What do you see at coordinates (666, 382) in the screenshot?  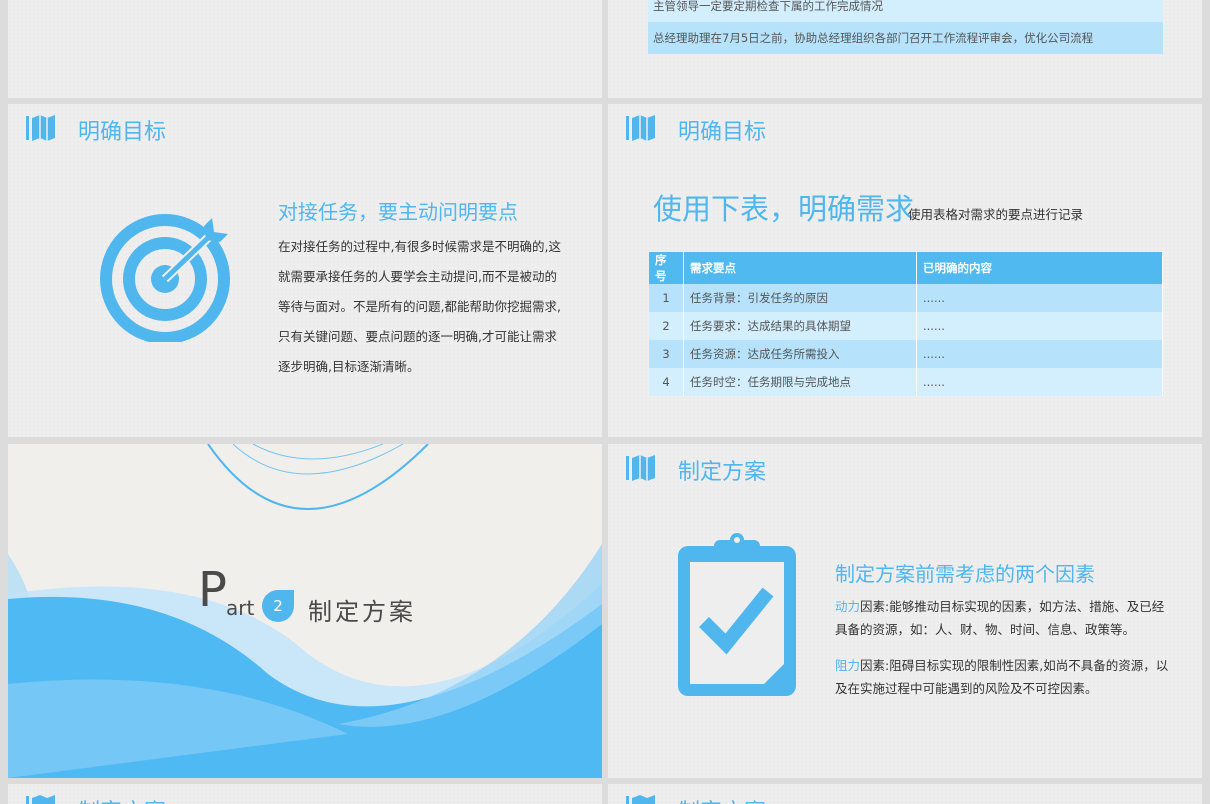 I see `cell: 4` at bounding box center [666, 382].